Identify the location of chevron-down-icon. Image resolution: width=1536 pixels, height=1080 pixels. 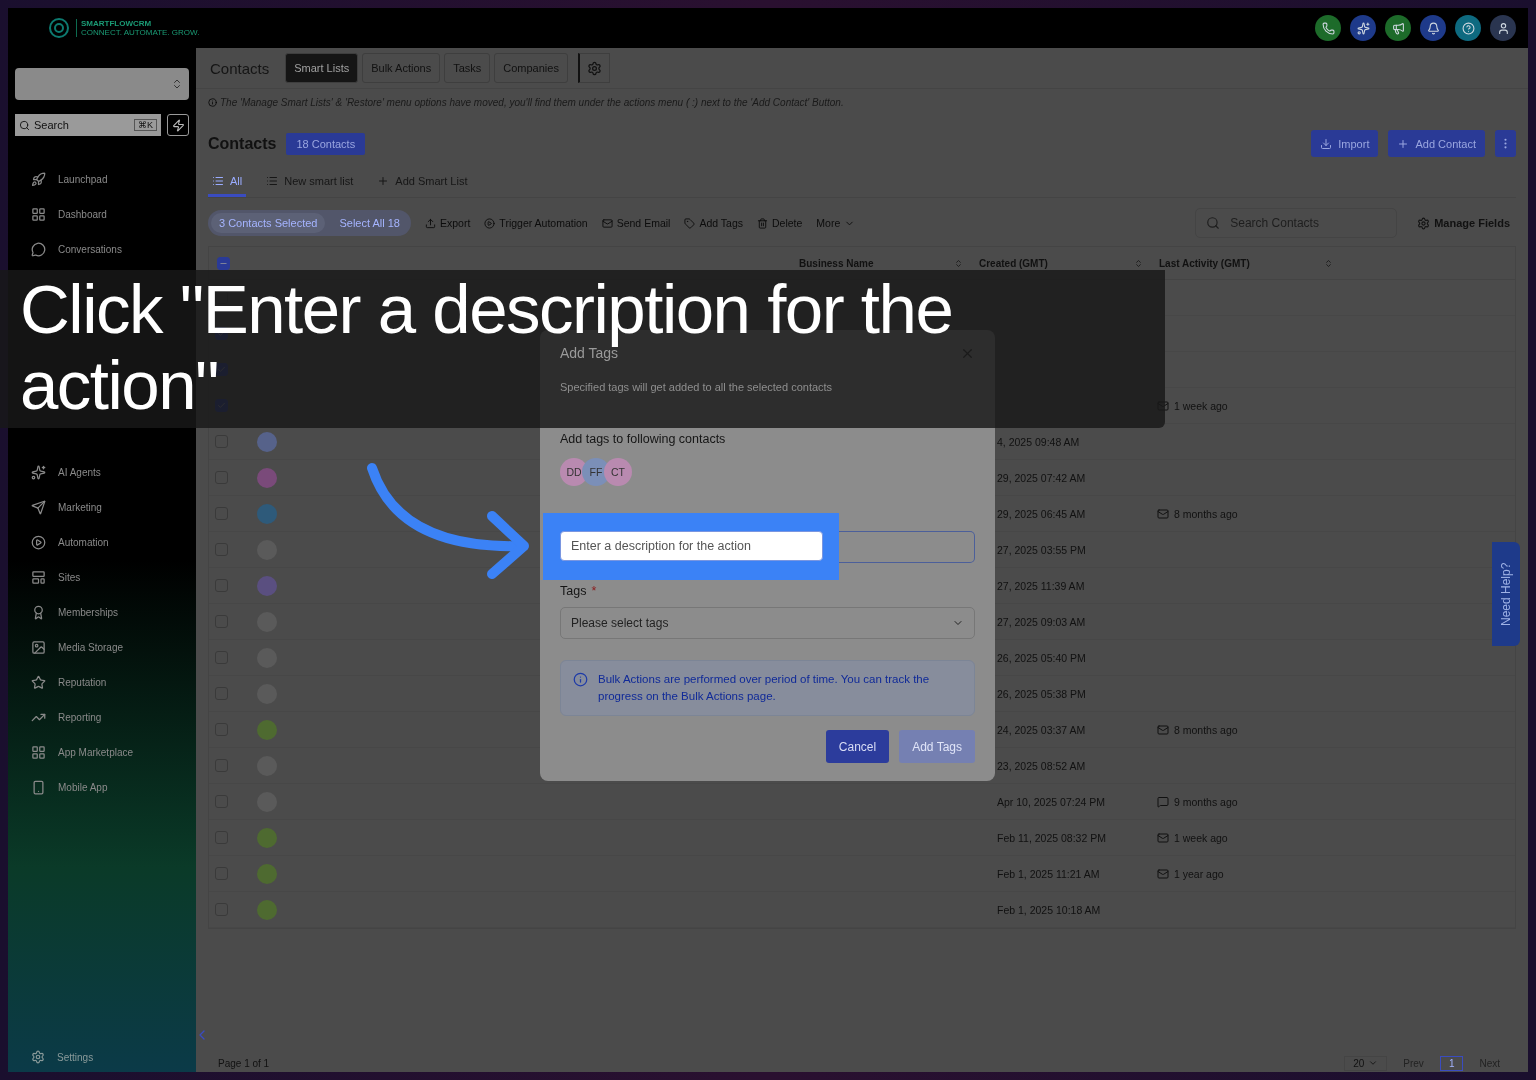
(1373, 1063).